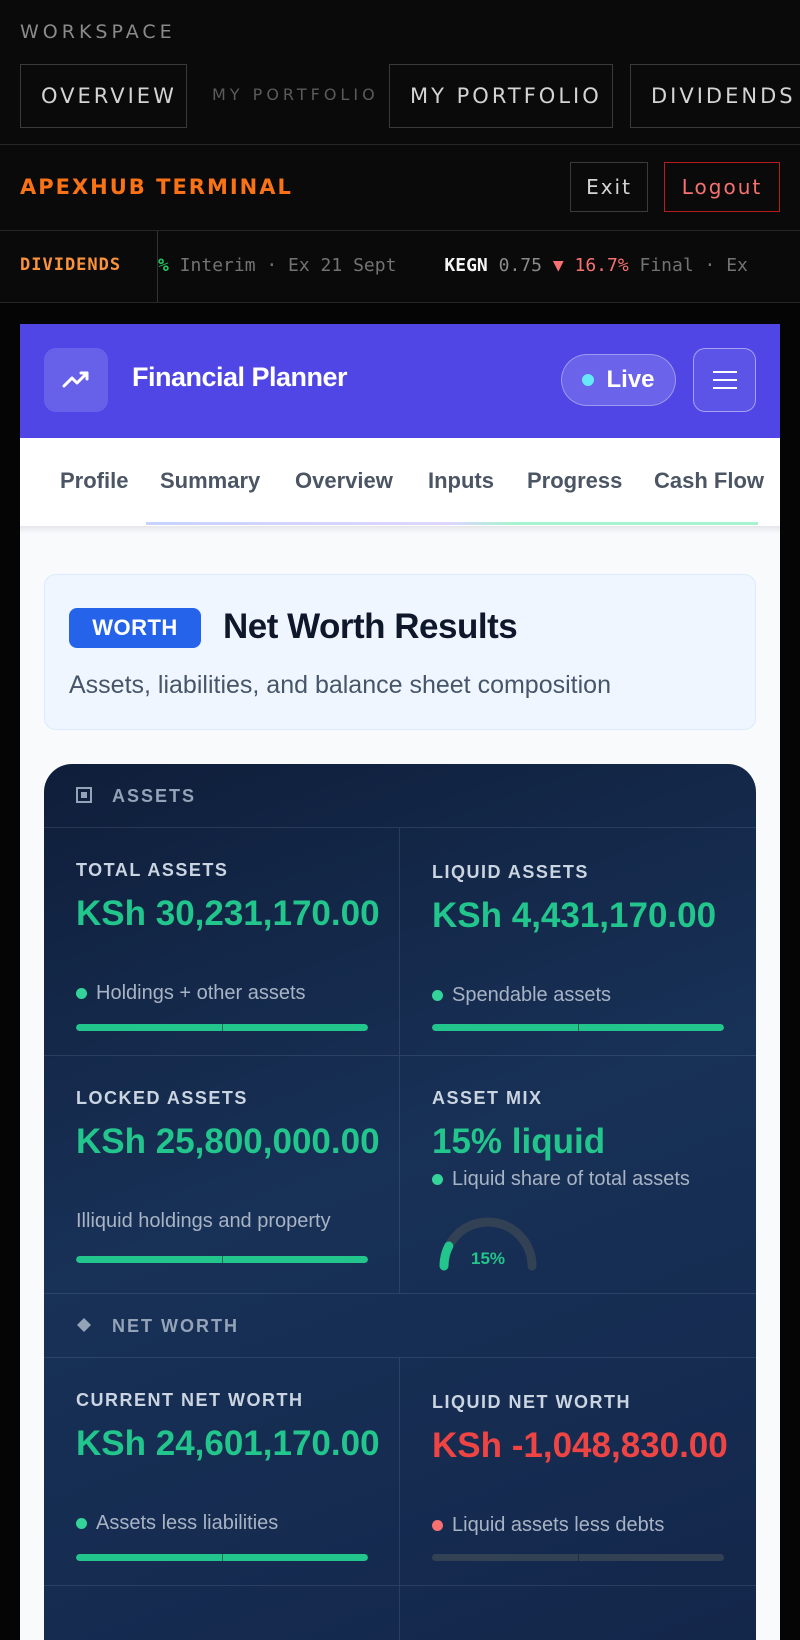 The image size is (800, 1640). I want to click on trend-up-icon, so click(76, 380).